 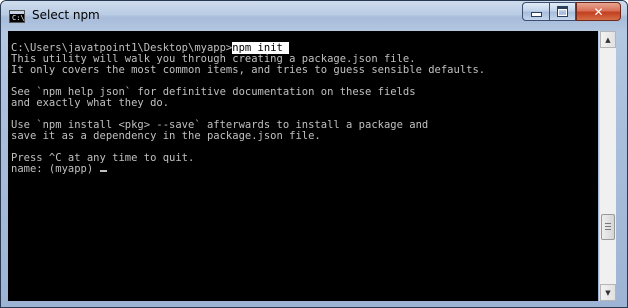 I want to click on output-line: and exactly what they do., so click(x=90, y=103).